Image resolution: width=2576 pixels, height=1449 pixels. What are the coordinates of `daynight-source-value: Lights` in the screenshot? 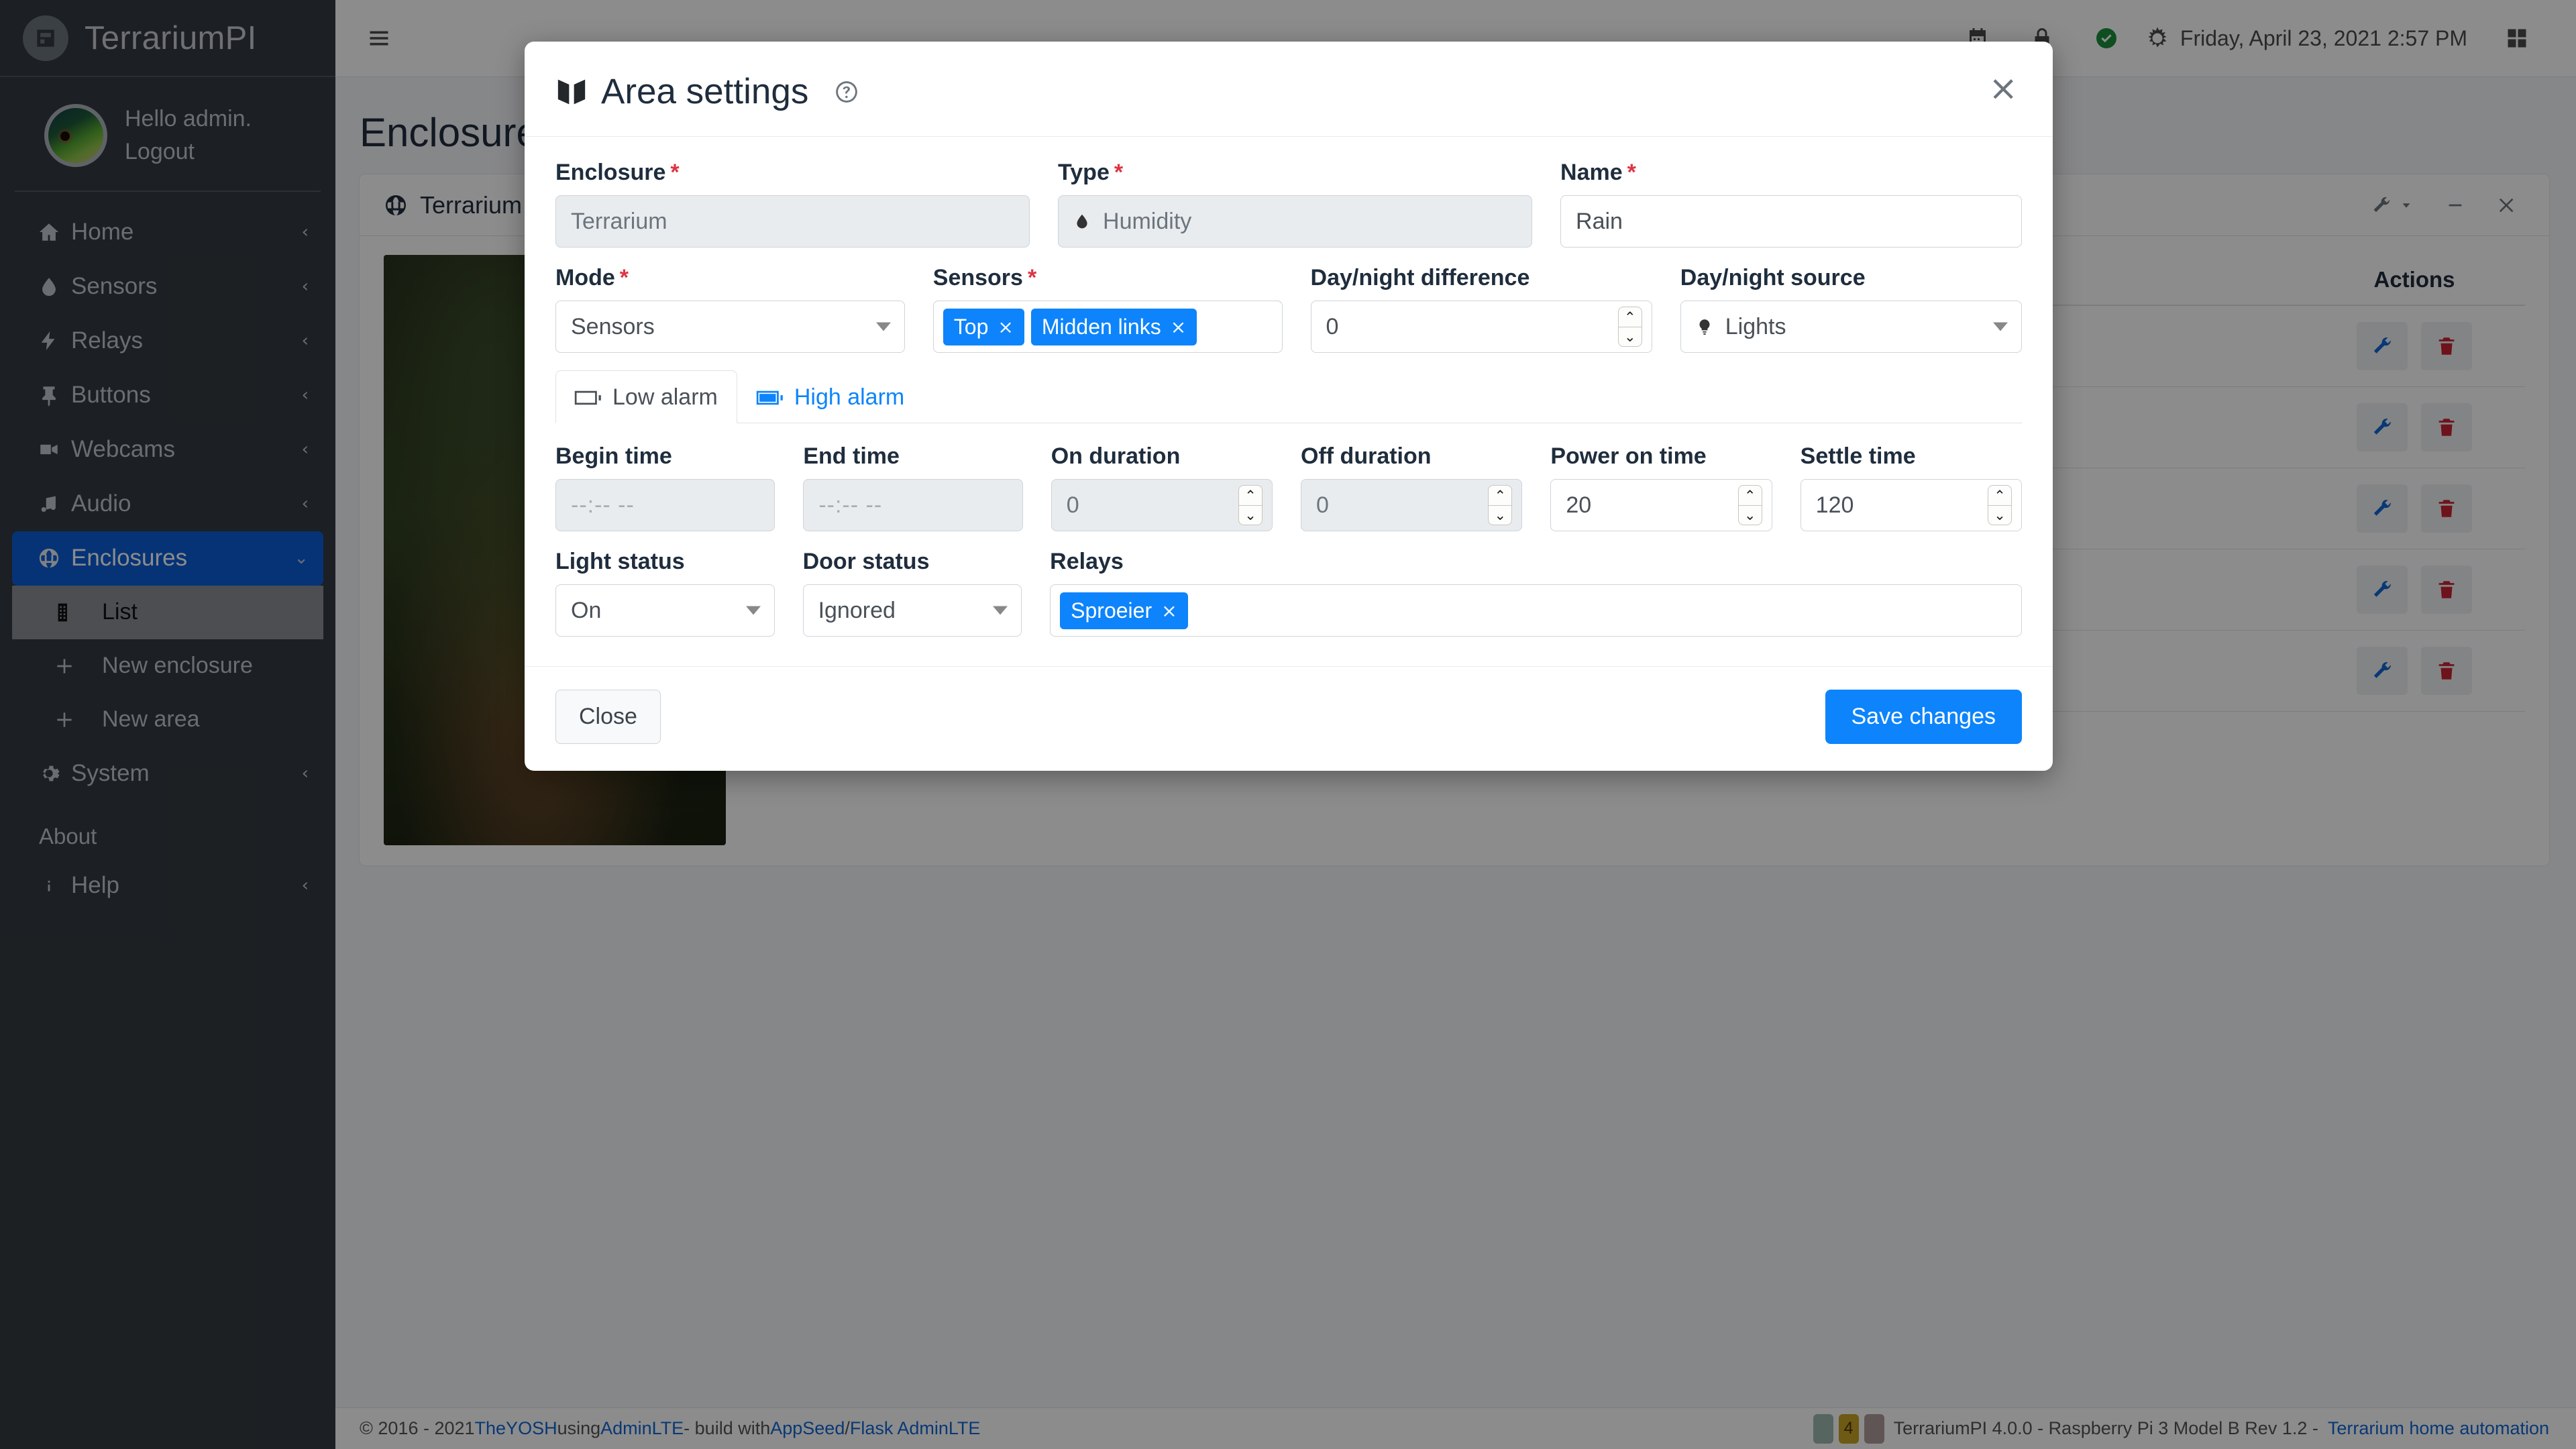 It's located at (1755, 326).